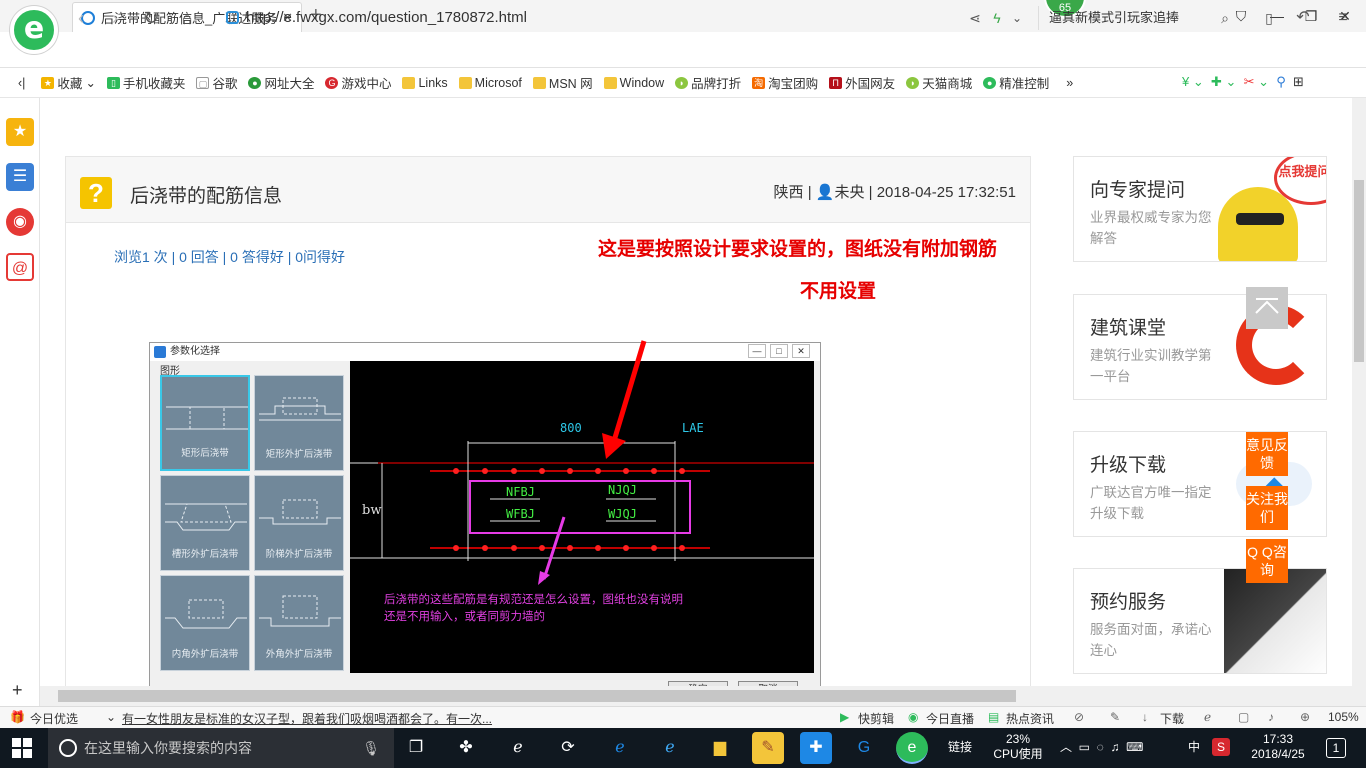 Image resolution: width=1366 pixels, height=768 pixels. I want to click on task-view-icon: ❐, so click(416, 748).